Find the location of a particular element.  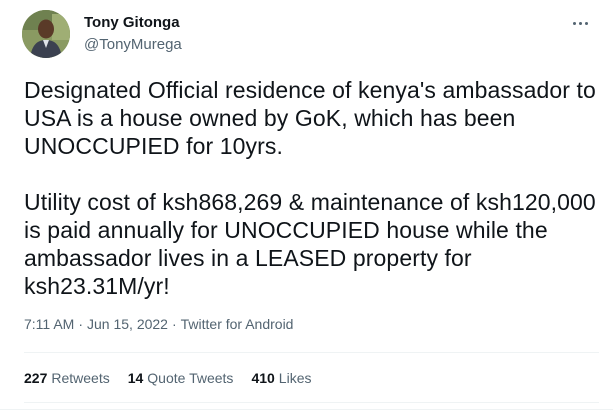

tweet-time-link: 7:11 AM is located at coordinates (49, 324).